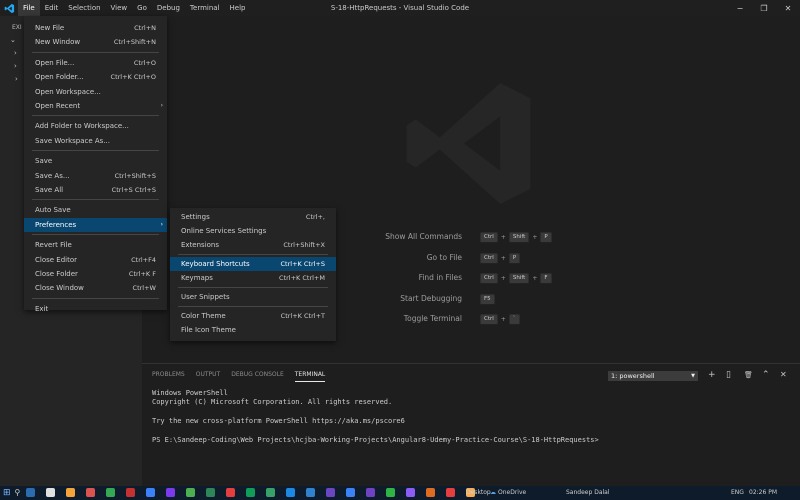 The image size is (800, 500). What do you see at coordinates (95, 161) in the screenshot?
I see `menu-item-save: Save` at bounding box center [95, 161].